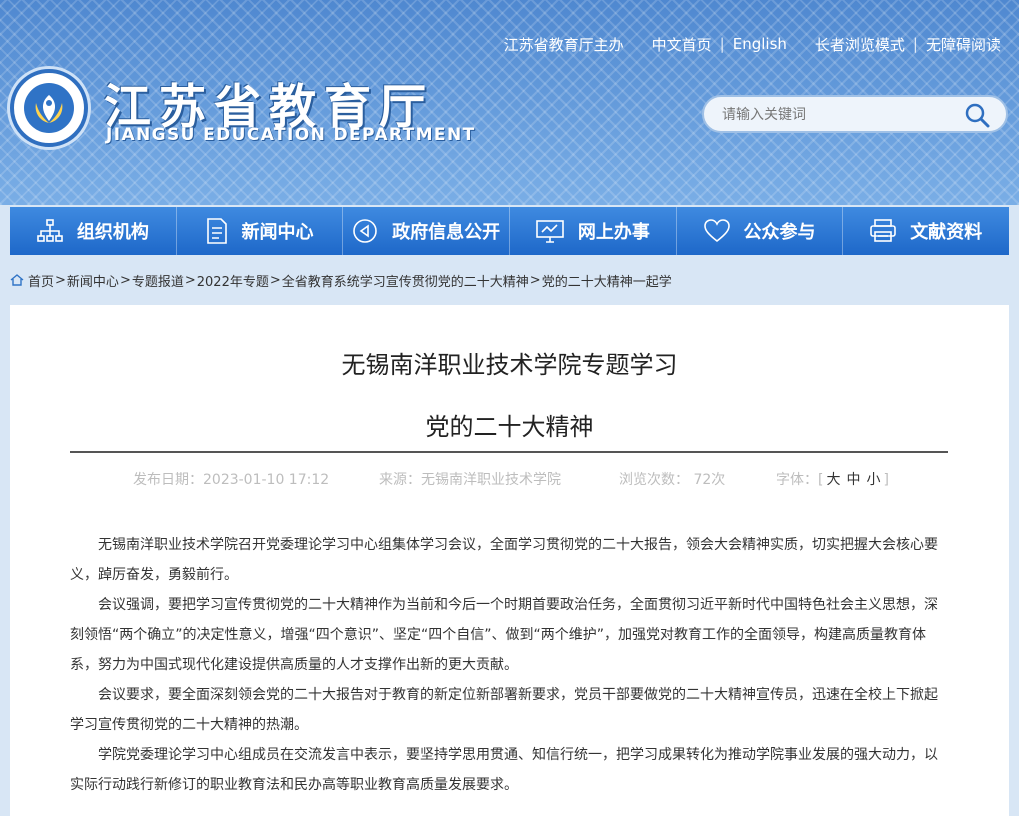 The height and width of the screenshot is (816, 1019). What do you see at coordinates (800, 480) in the screenshot?
I see `font-size-label: 字体：[` at bounding box center [800, 480].